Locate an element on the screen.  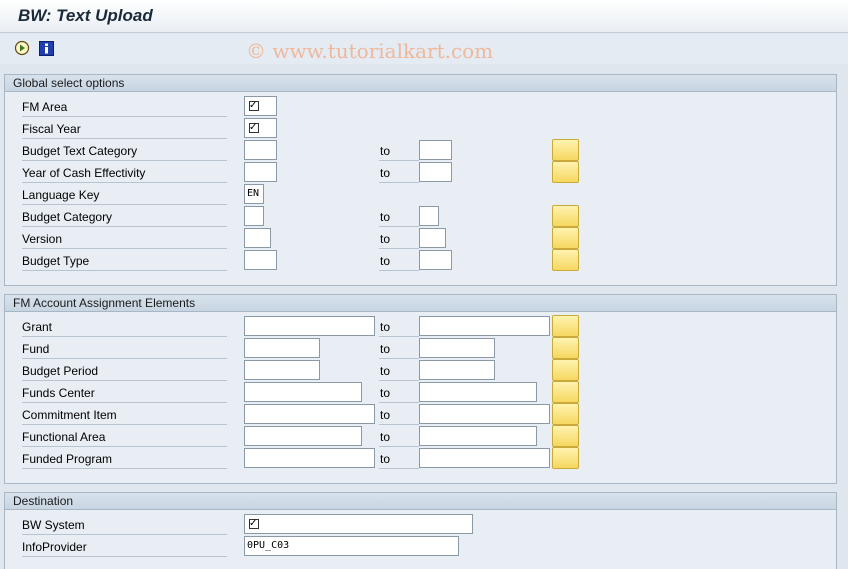
budget-category-label: Budget Category is located at coordinates (124, 217).